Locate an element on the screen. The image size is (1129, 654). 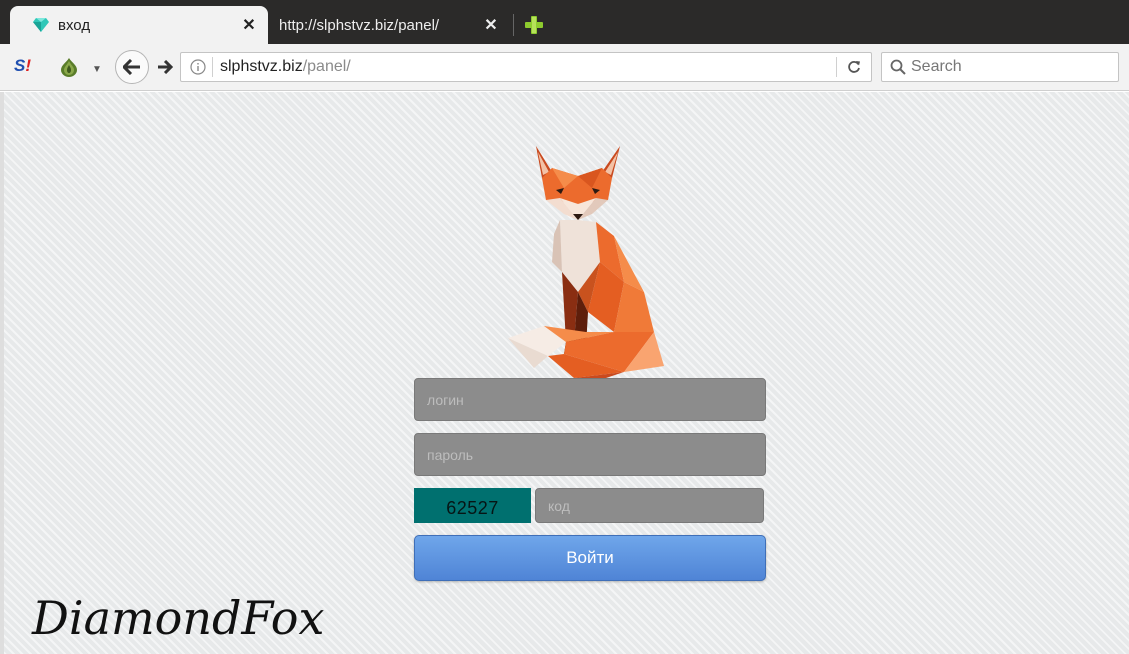
onion-icon is located at coordinates (70, 67).